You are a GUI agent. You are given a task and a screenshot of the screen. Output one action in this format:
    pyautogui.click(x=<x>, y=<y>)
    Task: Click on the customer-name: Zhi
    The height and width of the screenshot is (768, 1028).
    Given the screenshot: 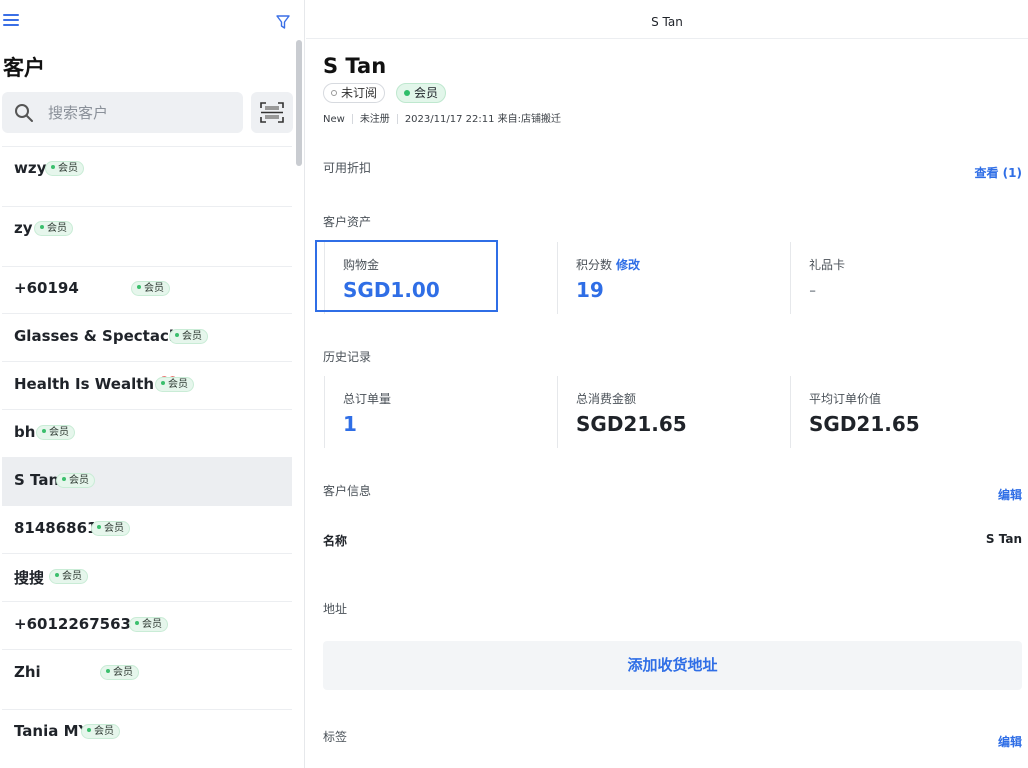 What is the action you would take?
    pyautogui.click(x=27, y=672)
    